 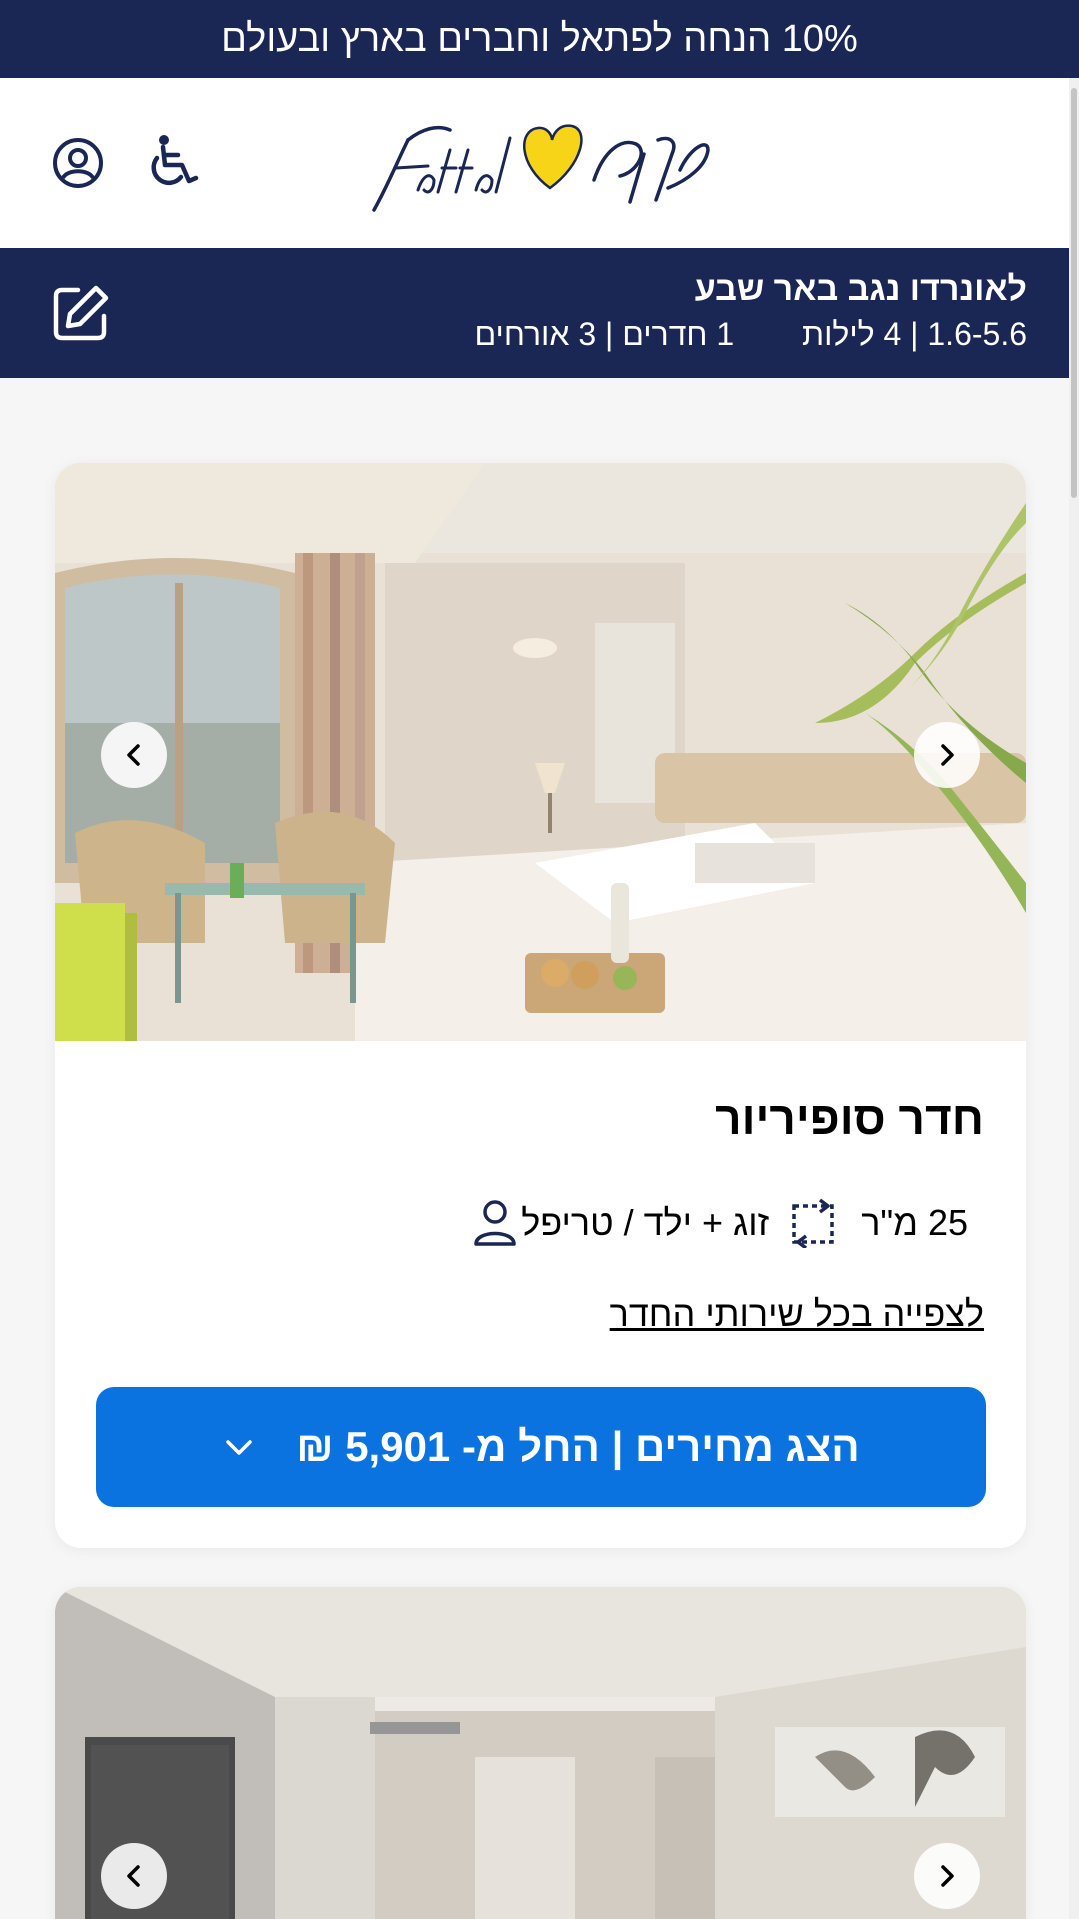 I want to click on fattal-logo, so click(x=540, y=162).